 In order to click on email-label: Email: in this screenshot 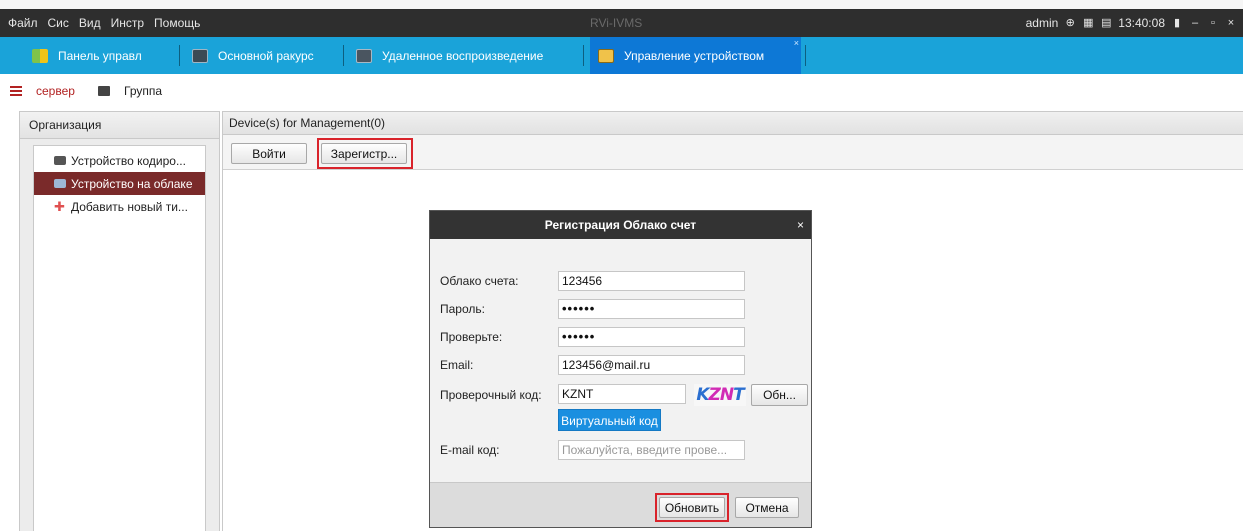, I will do `click(457, 365)`.